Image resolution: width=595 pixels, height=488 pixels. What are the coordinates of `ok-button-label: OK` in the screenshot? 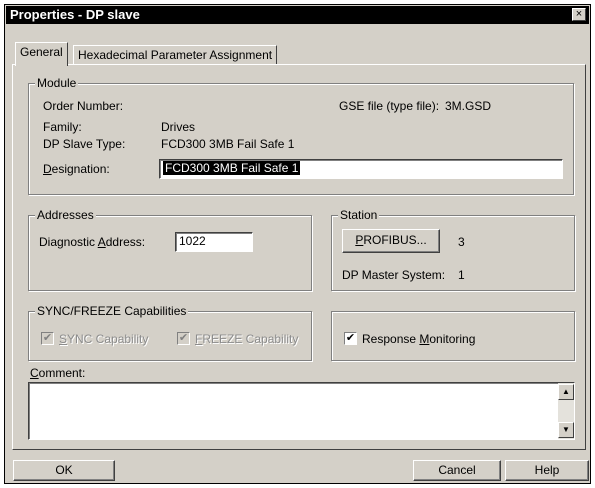 It's located at (64, 470).